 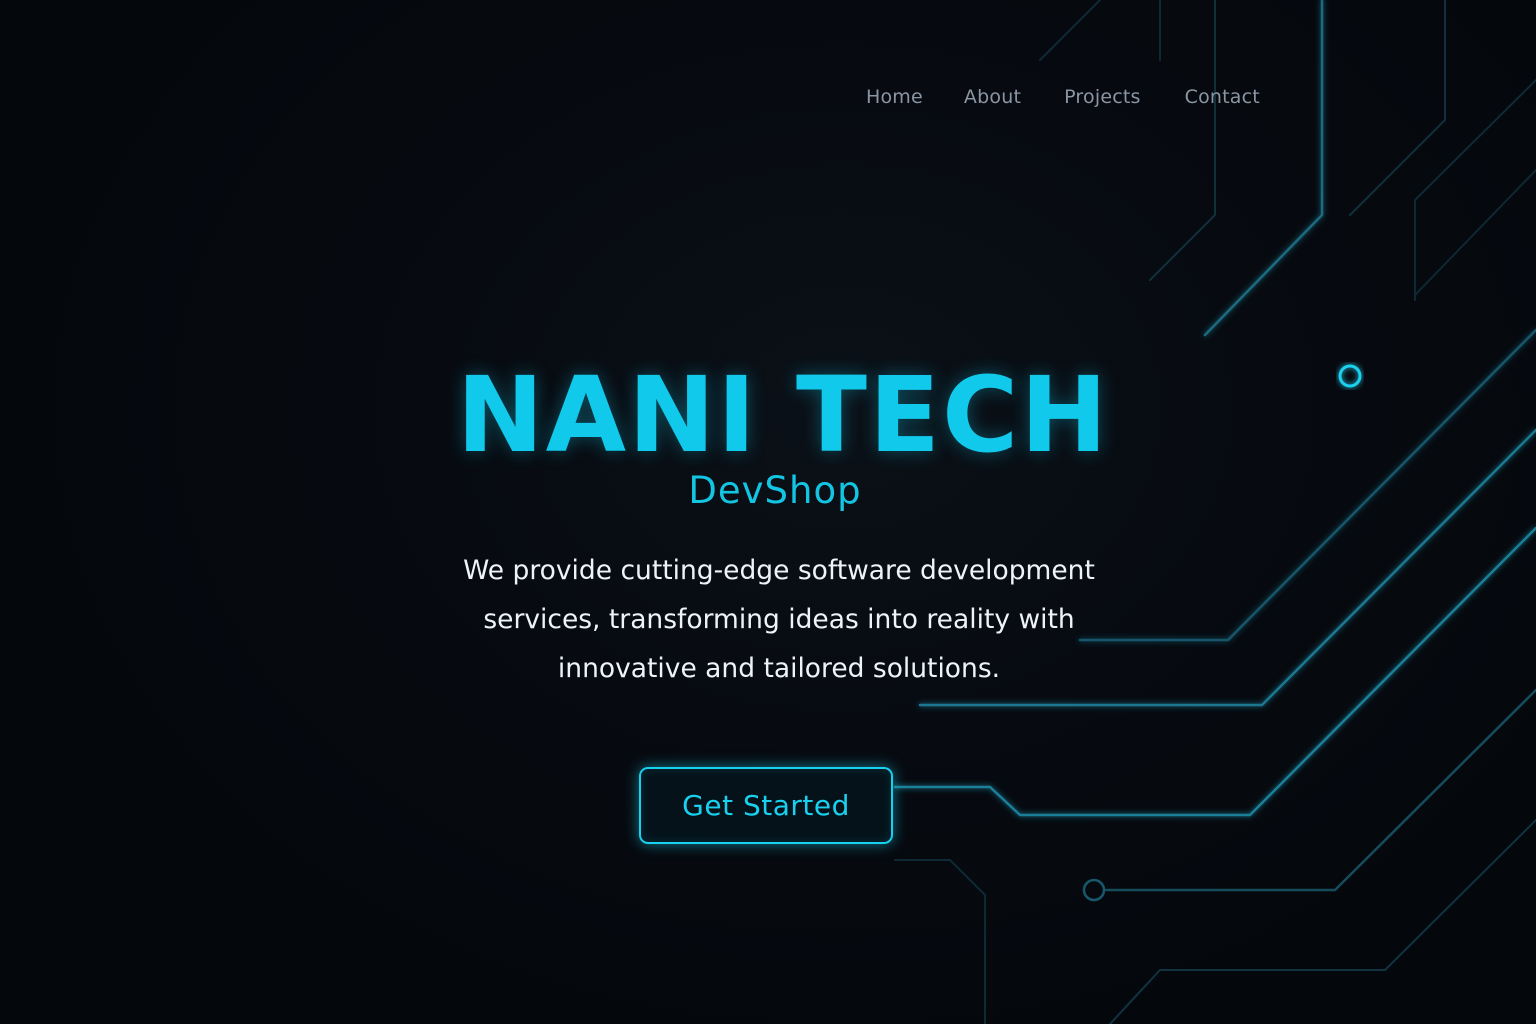 I want to click on nav-link-about: About, so click(x=992, y=97).